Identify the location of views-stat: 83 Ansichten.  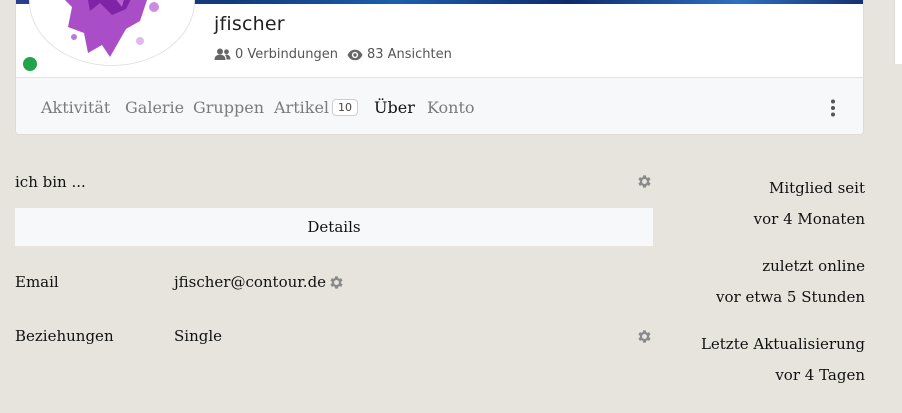
(399, 54).